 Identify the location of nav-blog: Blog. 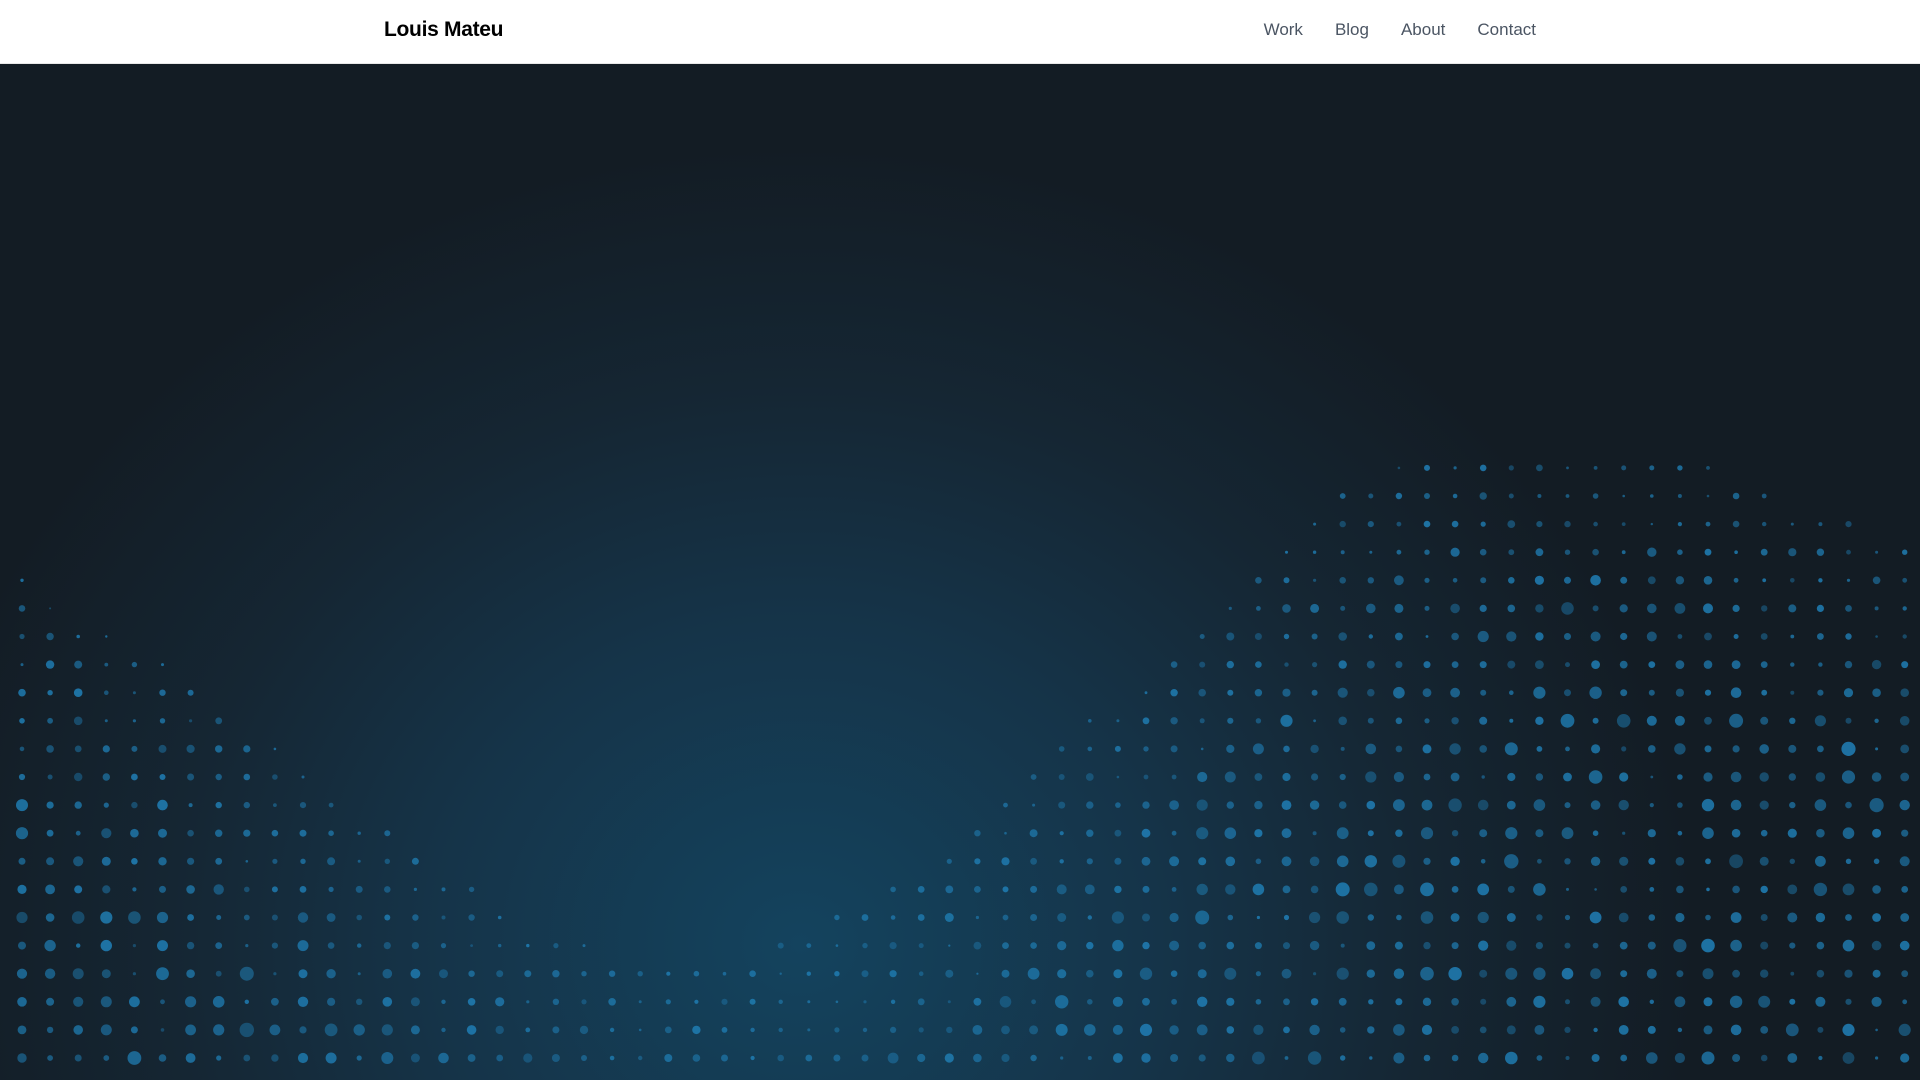
(1352, 30).